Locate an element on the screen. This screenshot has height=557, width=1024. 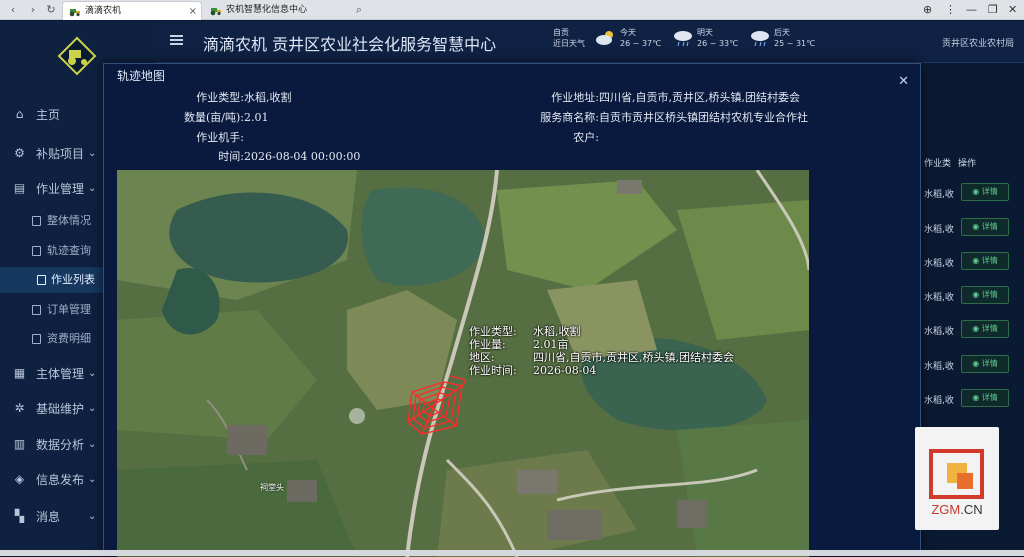
grid-icon: ▚ is located at coordinates (19, 516).